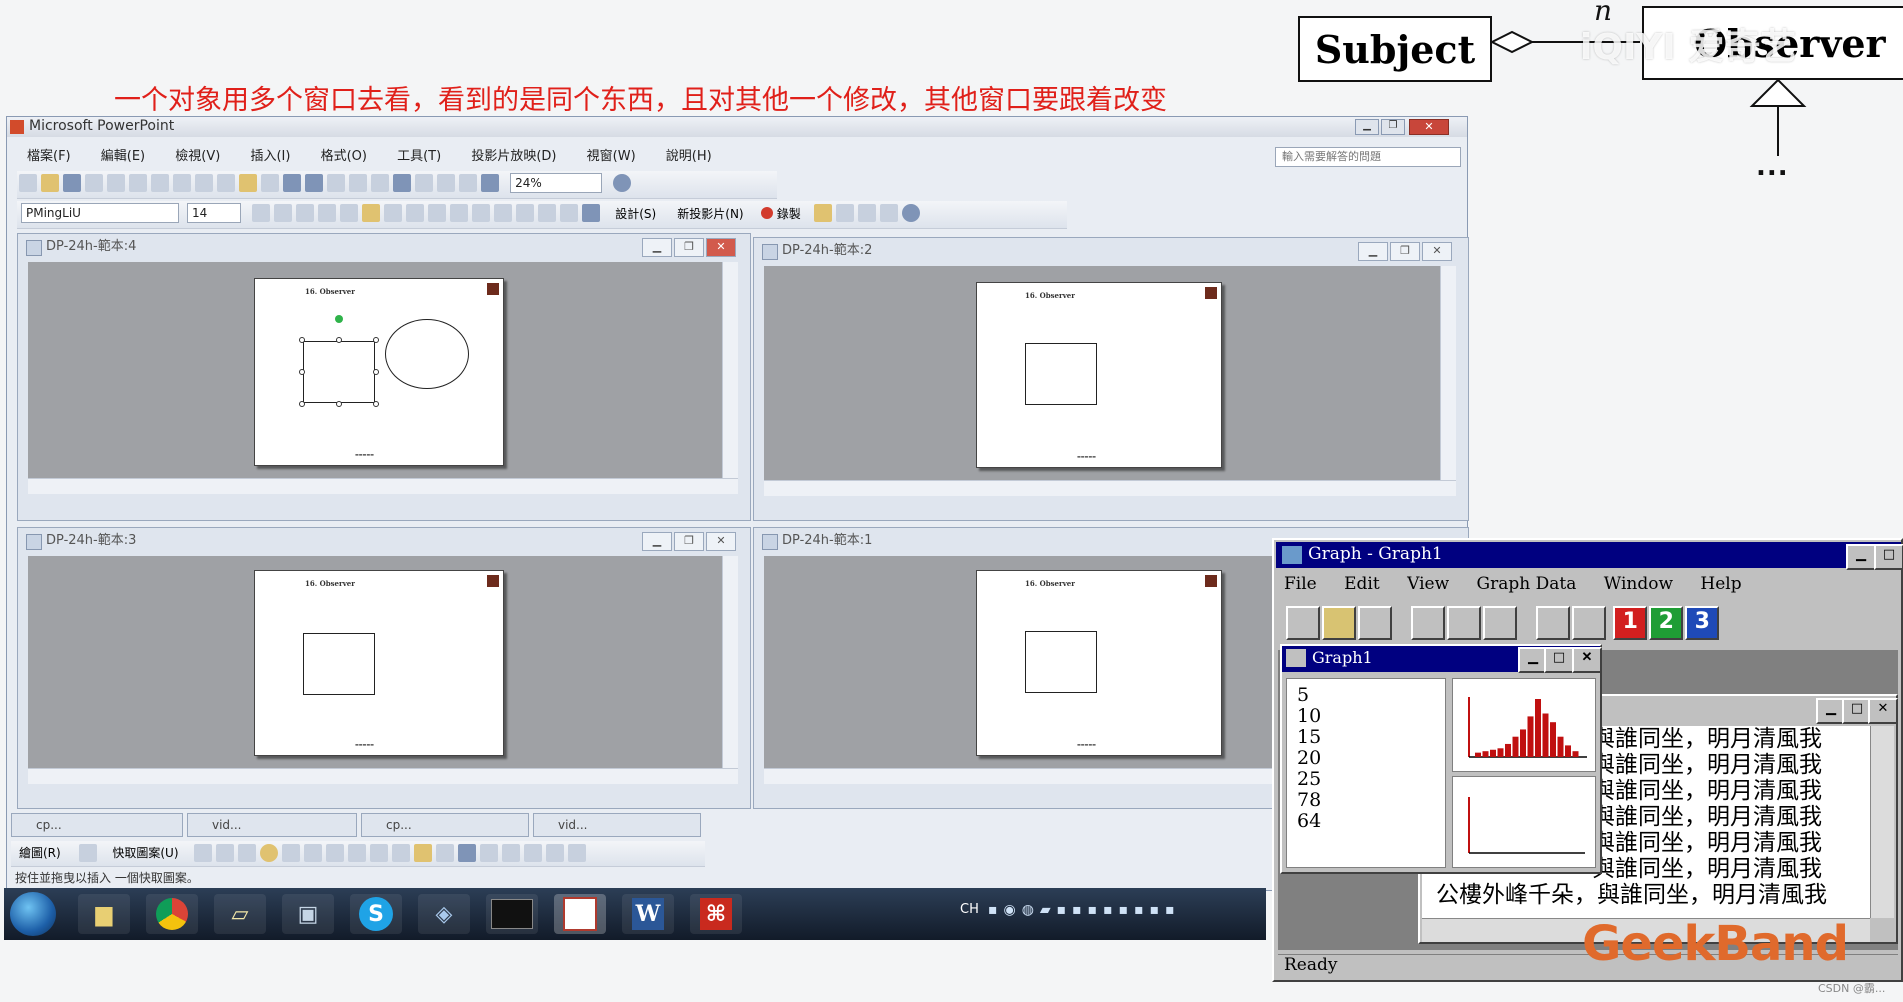  What do you see at coordinates (580, 914) in the screenshot?
I see `powerpoint-task-icon` at bounding box center [580, 914].